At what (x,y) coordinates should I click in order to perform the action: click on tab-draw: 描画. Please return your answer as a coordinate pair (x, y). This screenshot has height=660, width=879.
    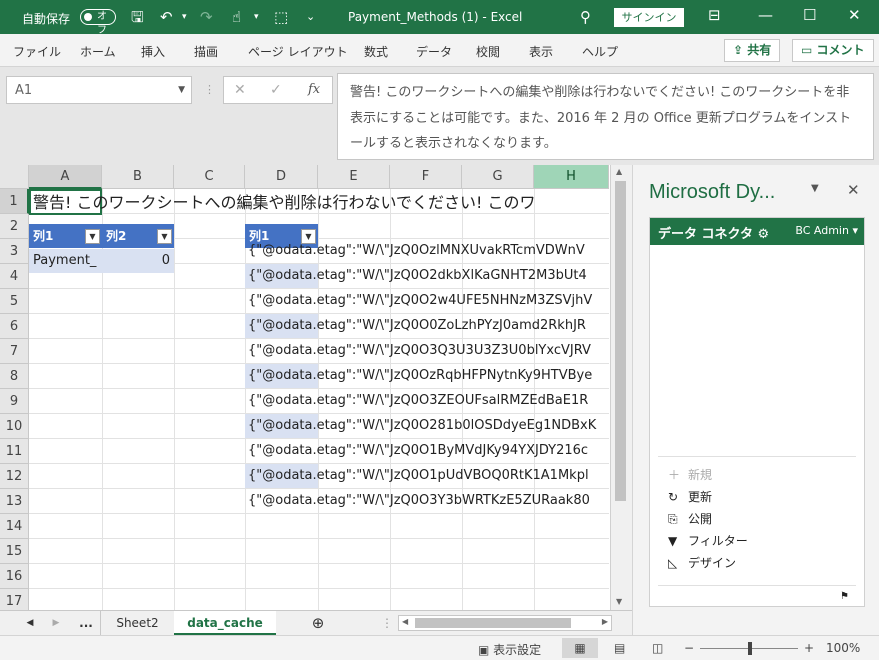
    Looking at the image, I should click on (206, 51).